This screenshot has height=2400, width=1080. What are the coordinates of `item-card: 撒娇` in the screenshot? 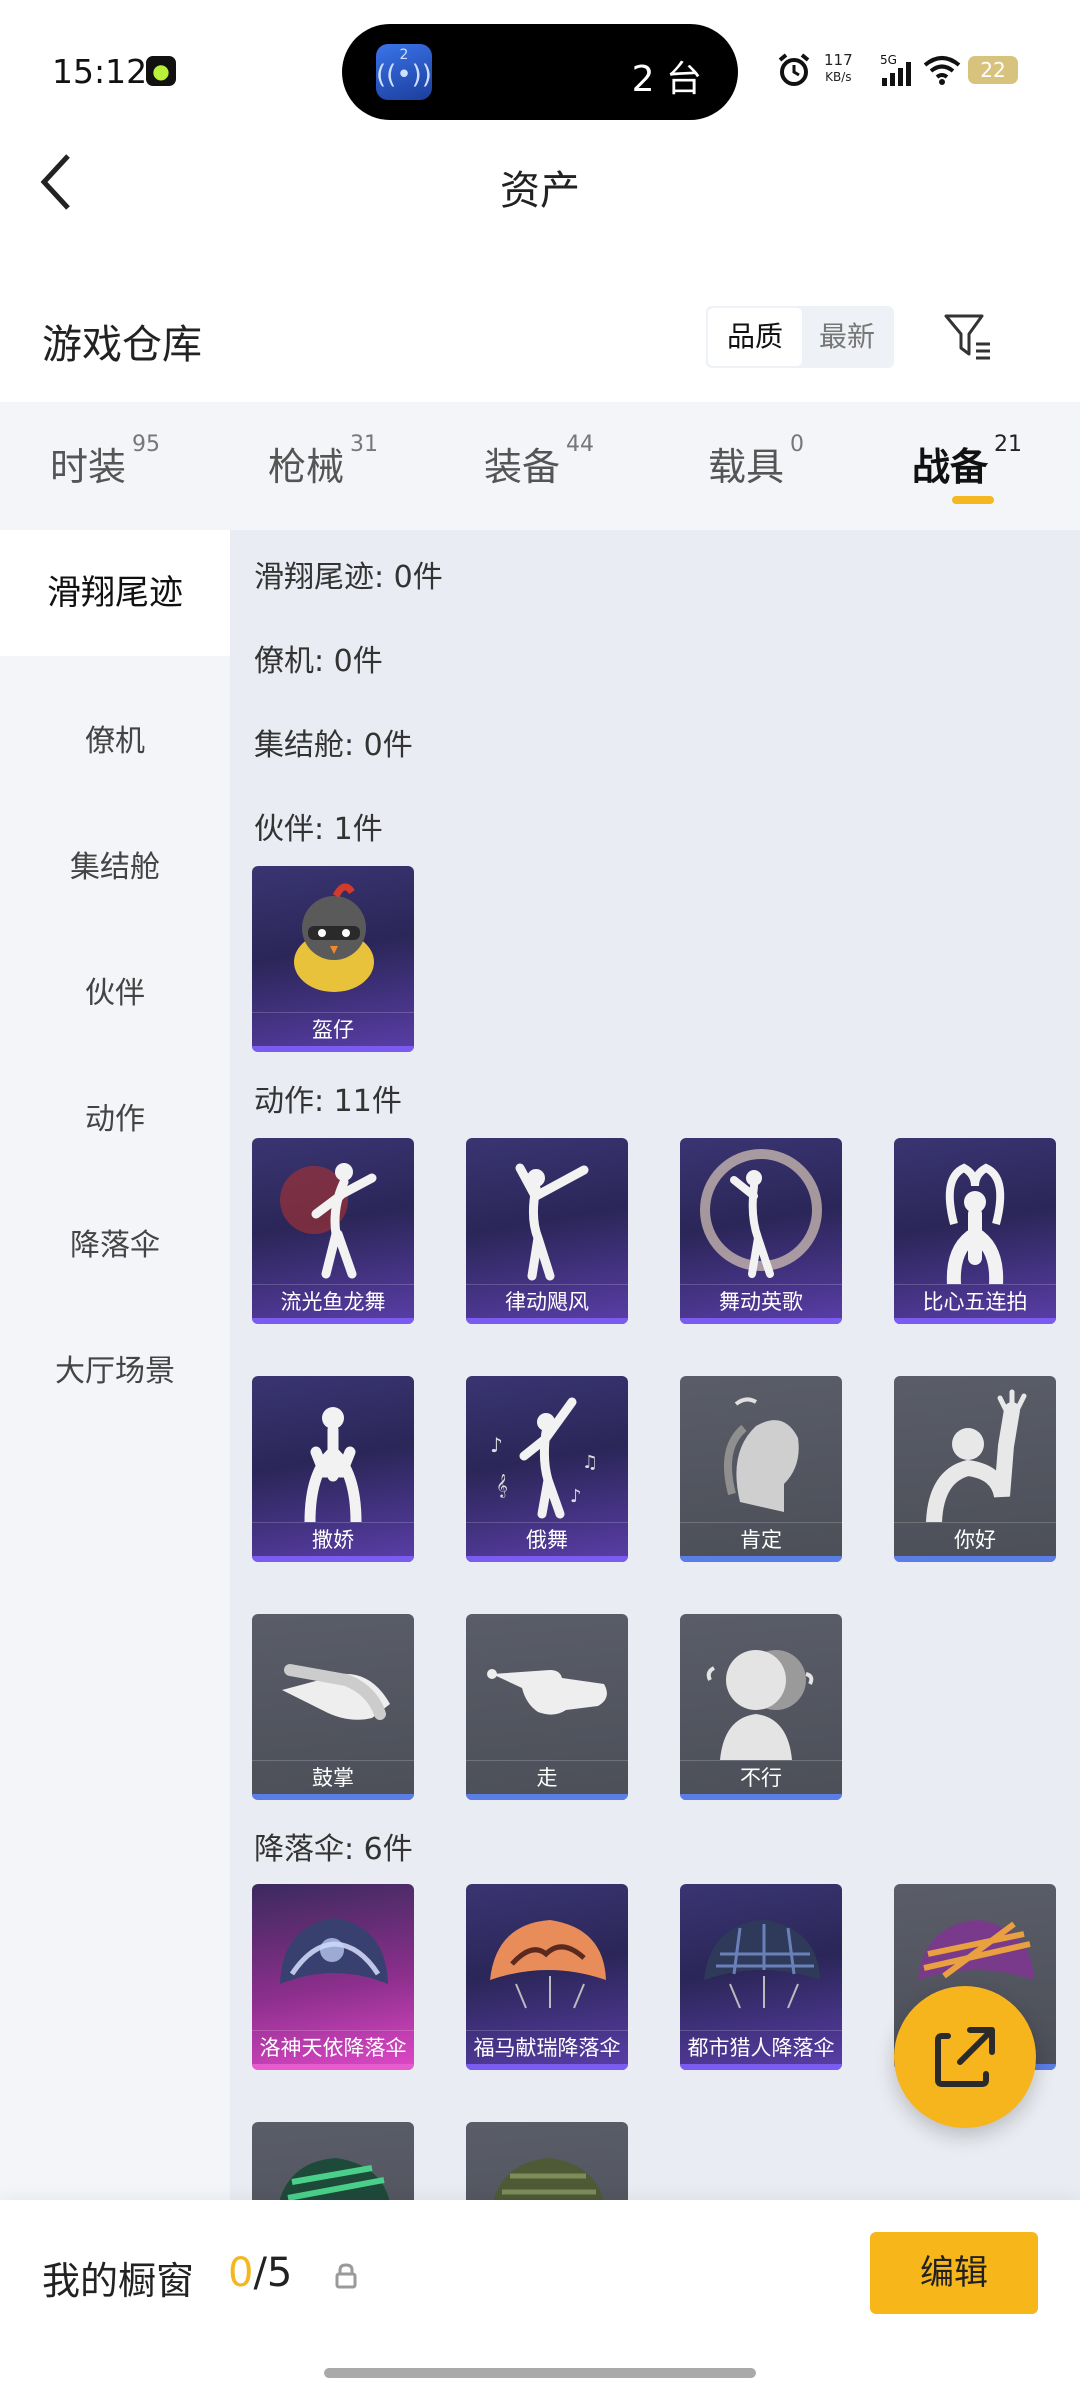 It's located at (333, 1469).